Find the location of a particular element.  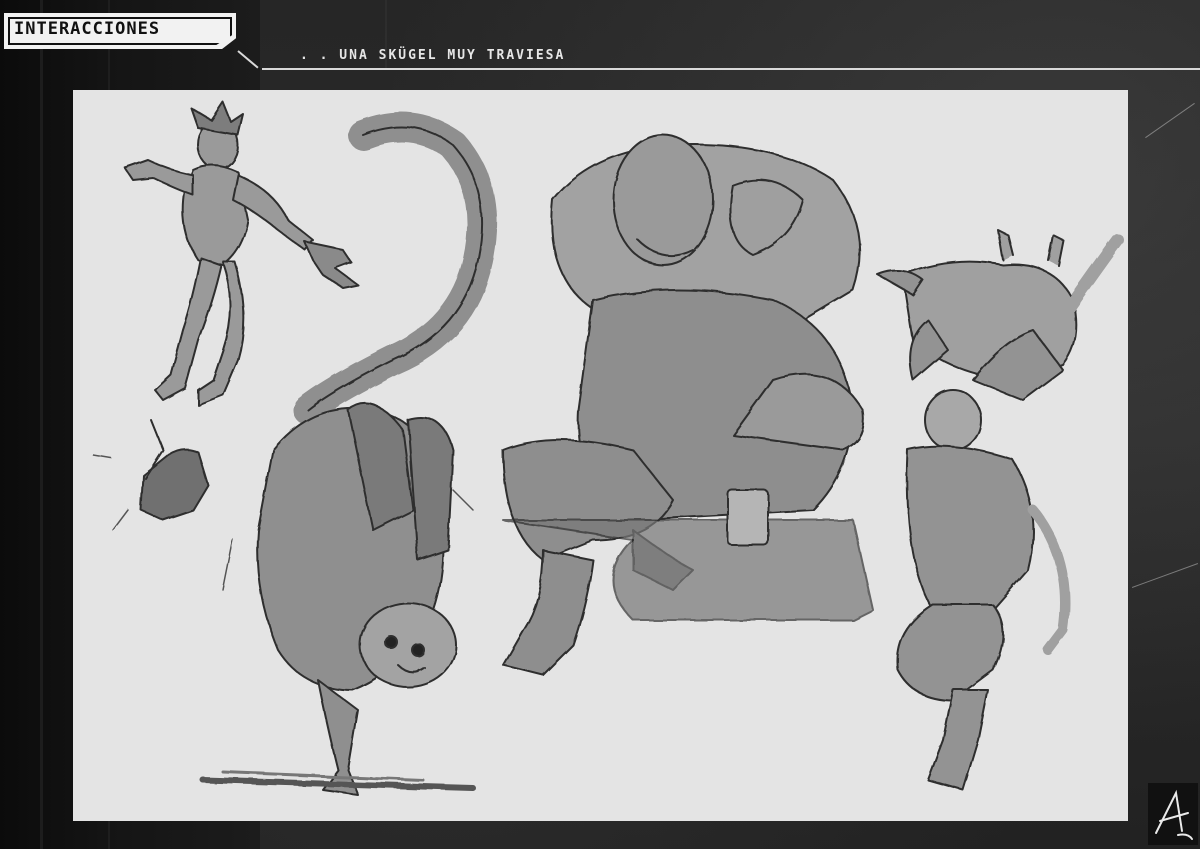

header-divider-line is located at coordinates (731, 69).